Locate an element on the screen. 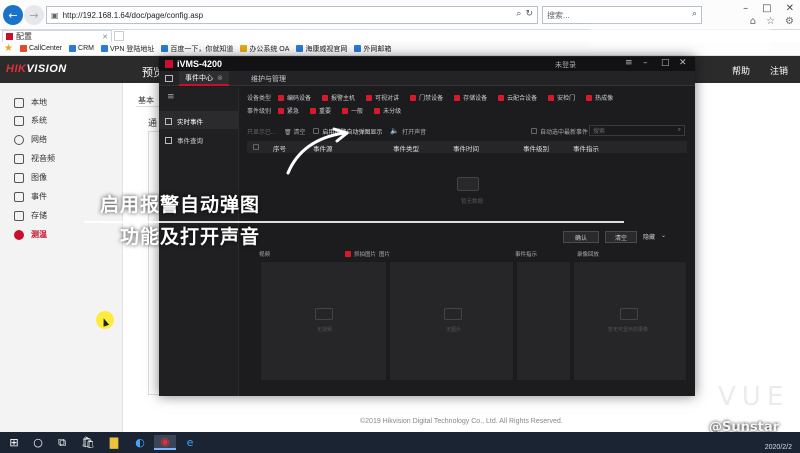  checkbox-access: 门禁设备 is located at coordinates (426, 97).